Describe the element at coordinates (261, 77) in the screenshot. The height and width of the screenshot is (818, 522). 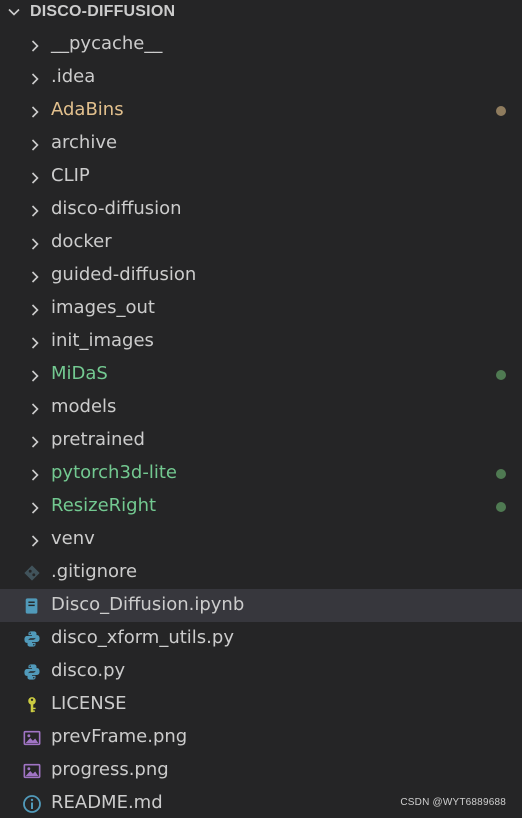
I see `folder-item: .idea` at that location.